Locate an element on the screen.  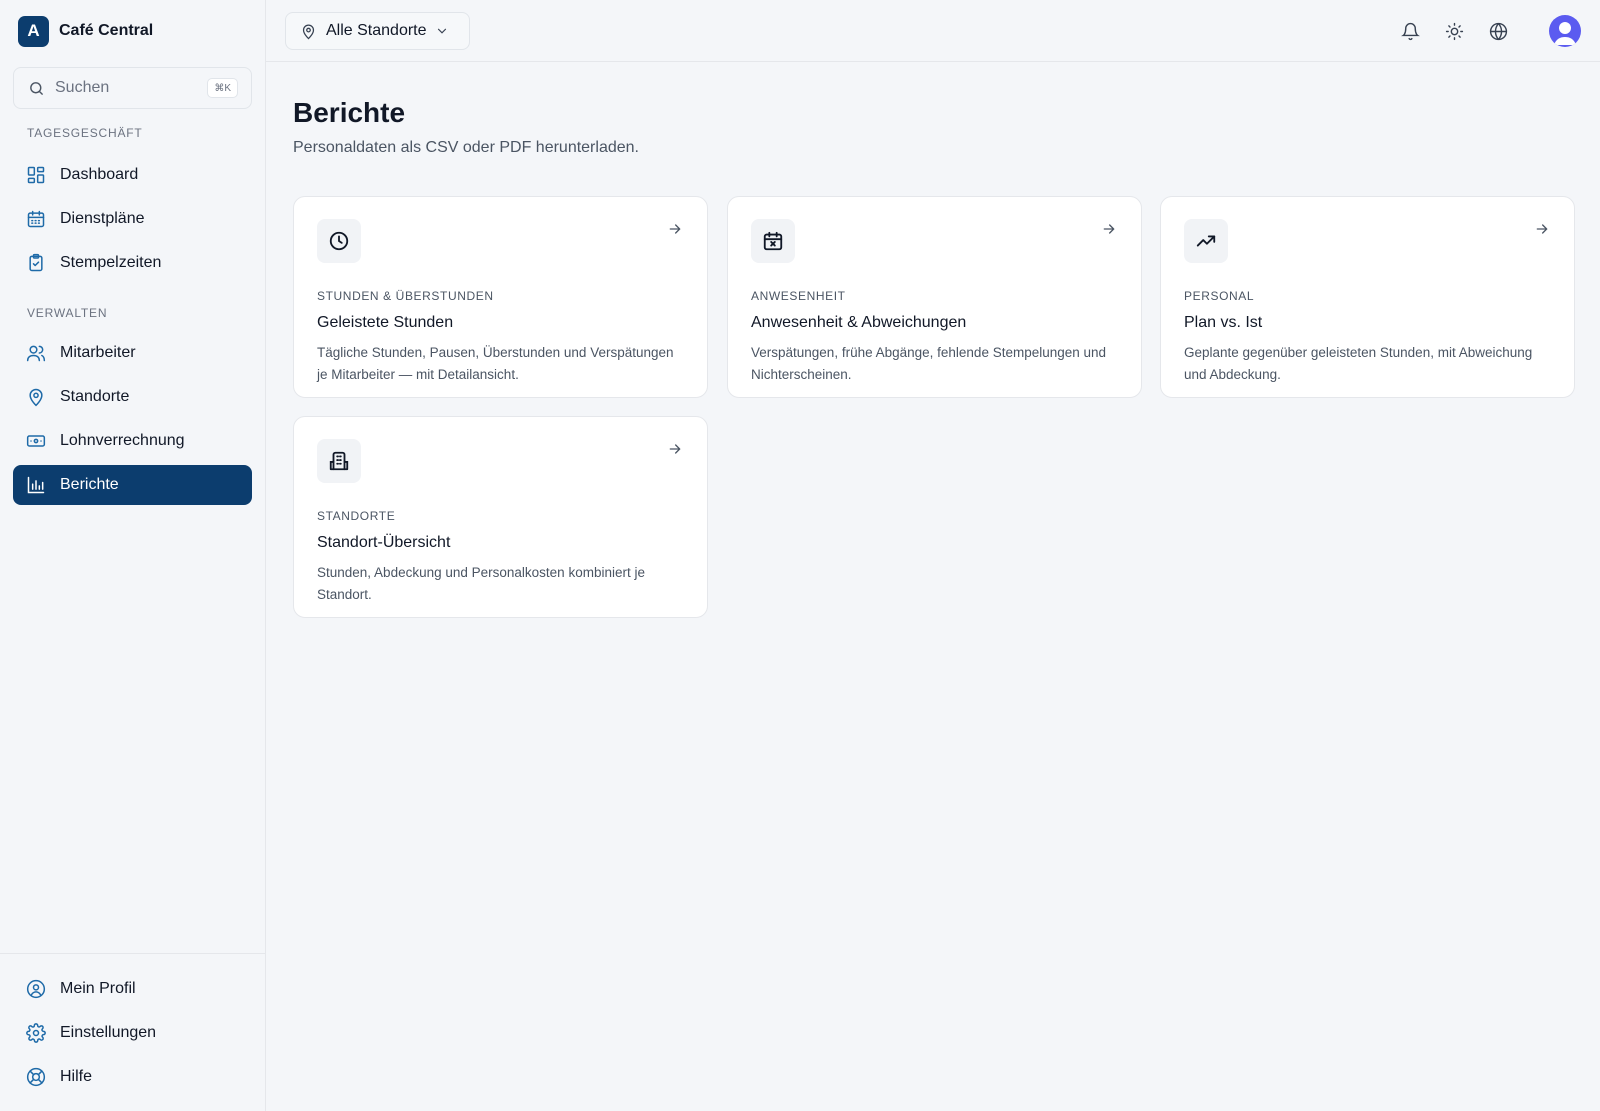
card-category: STUNDEN & ÜBERSTUNDEN is located at coordinates (405, 296).